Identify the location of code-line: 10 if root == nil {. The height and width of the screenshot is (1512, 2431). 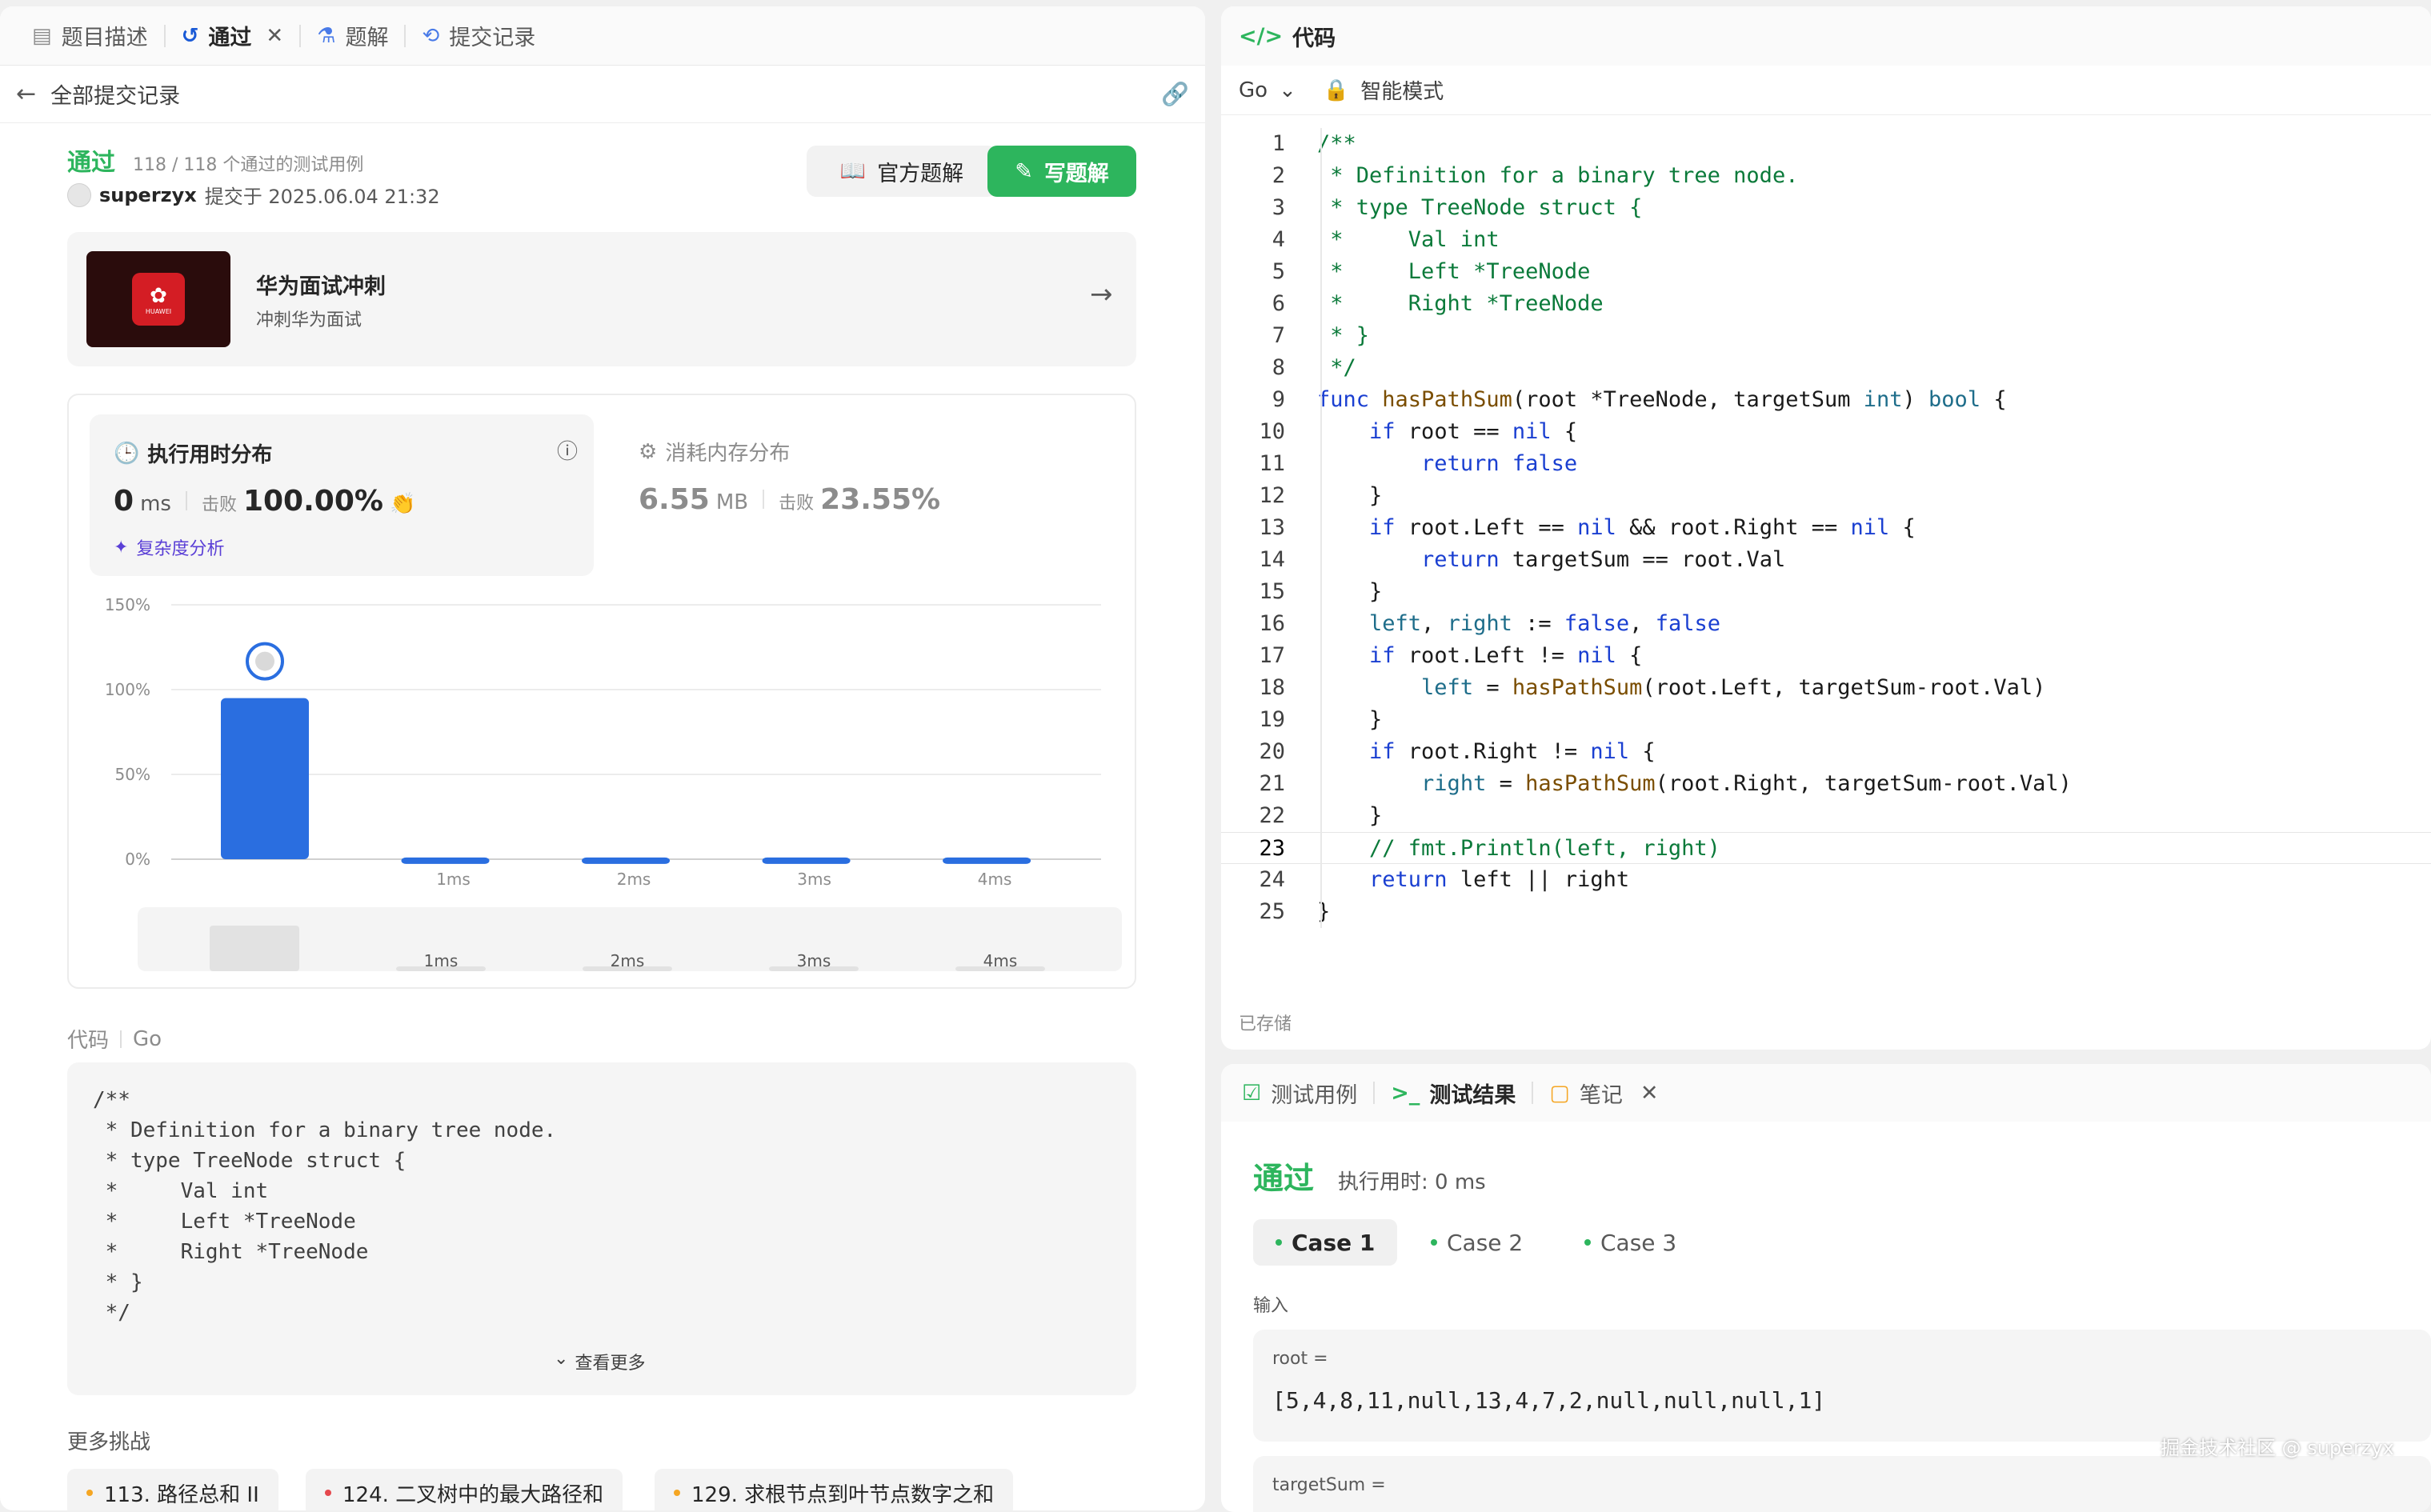
(1826, 432).